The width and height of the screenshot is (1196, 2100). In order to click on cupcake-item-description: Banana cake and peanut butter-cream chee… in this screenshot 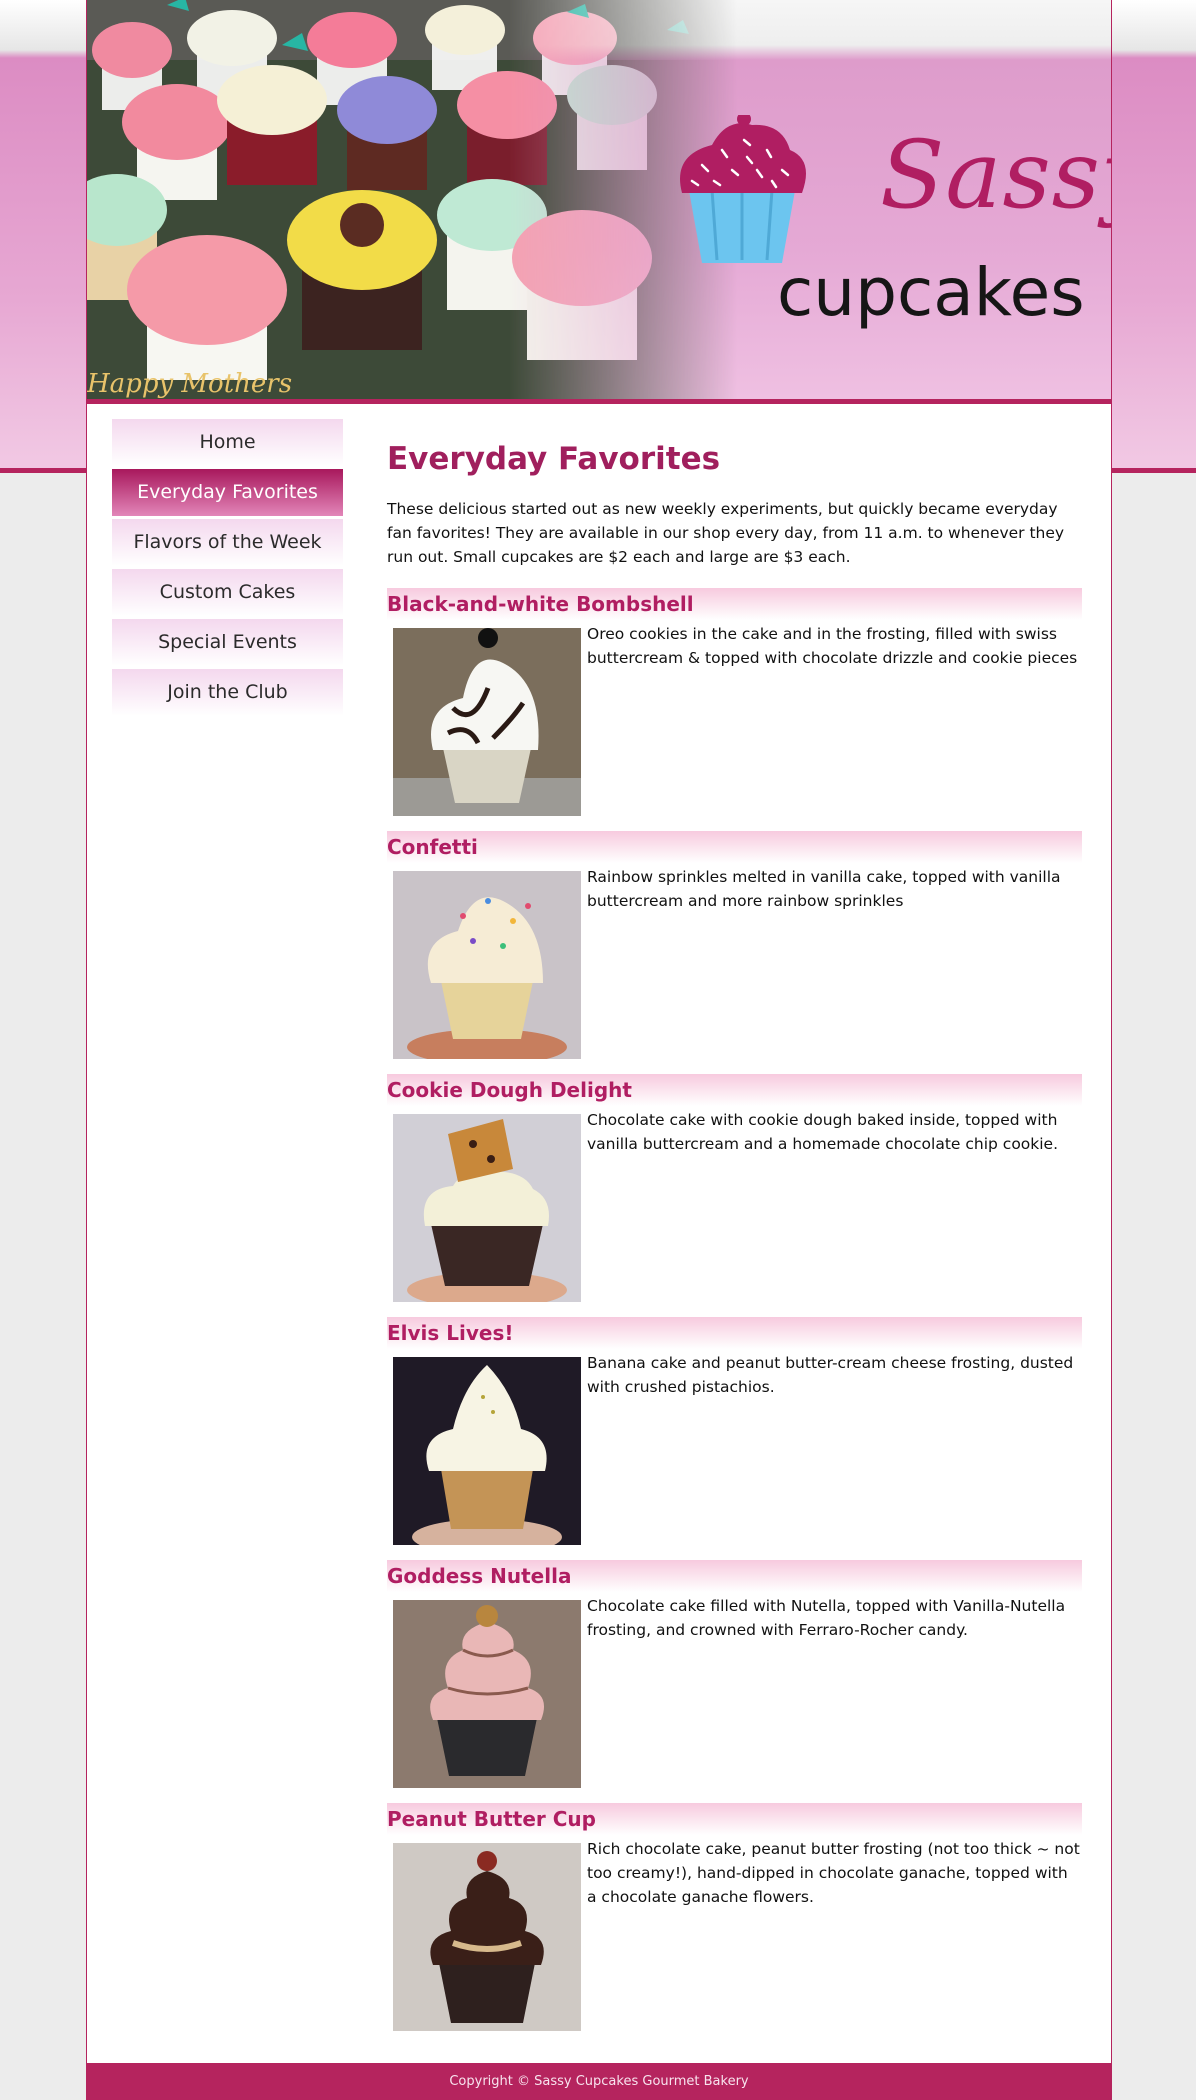, I will do `click(830, 1375)`.